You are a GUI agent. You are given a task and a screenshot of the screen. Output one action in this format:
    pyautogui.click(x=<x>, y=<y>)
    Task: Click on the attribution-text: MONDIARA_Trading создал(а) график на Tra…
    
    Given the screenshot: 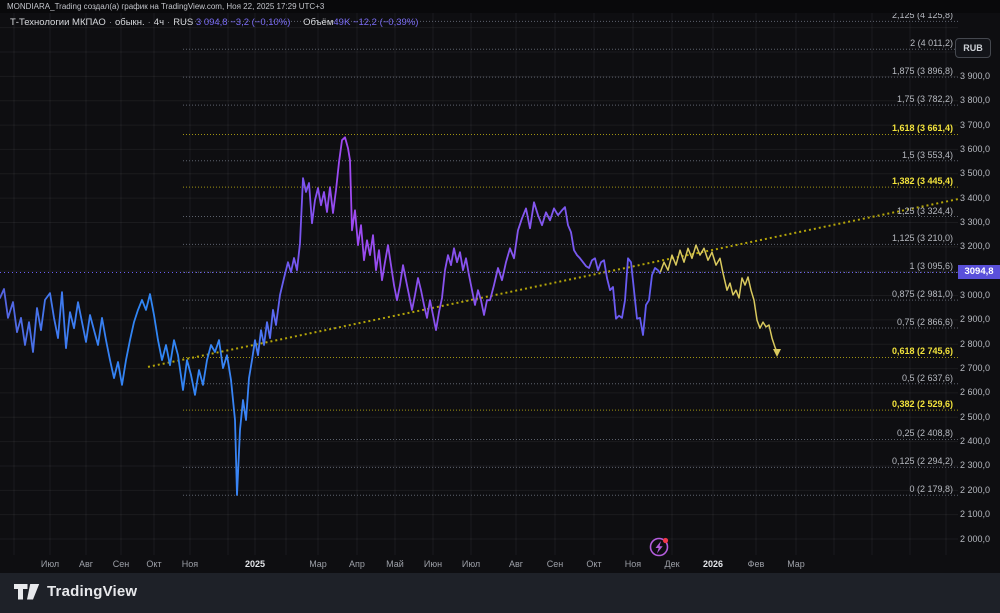 What is the action you would take?
    pyautogui.click(x=166, y=6)
    